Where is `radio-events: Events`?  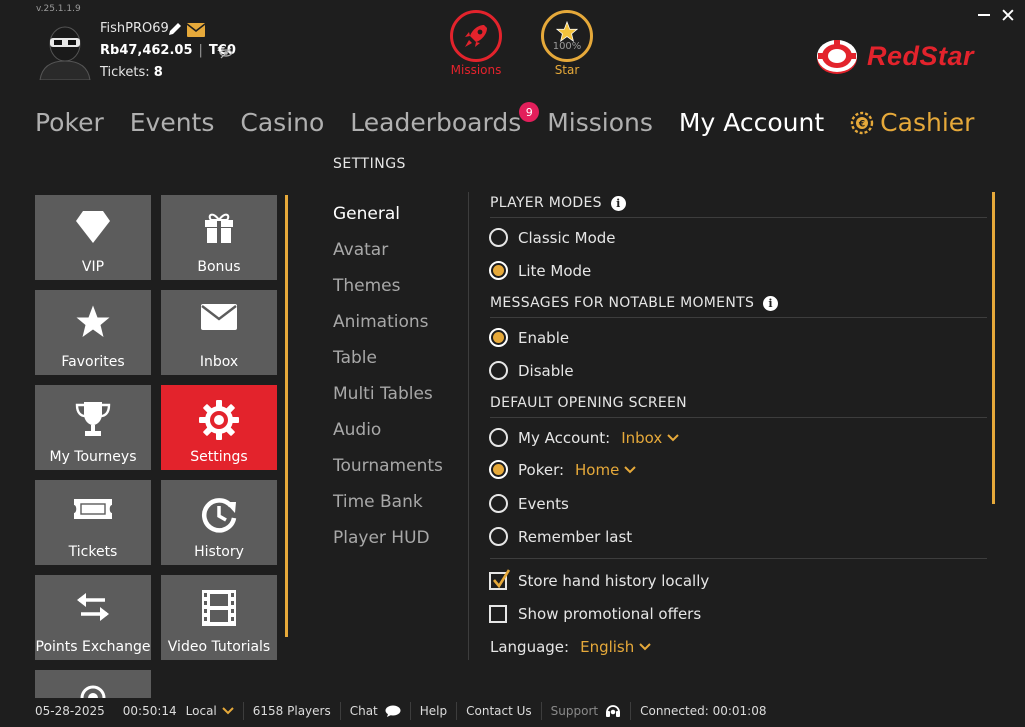
radio-events: Events is located at coordinates (529, 503).